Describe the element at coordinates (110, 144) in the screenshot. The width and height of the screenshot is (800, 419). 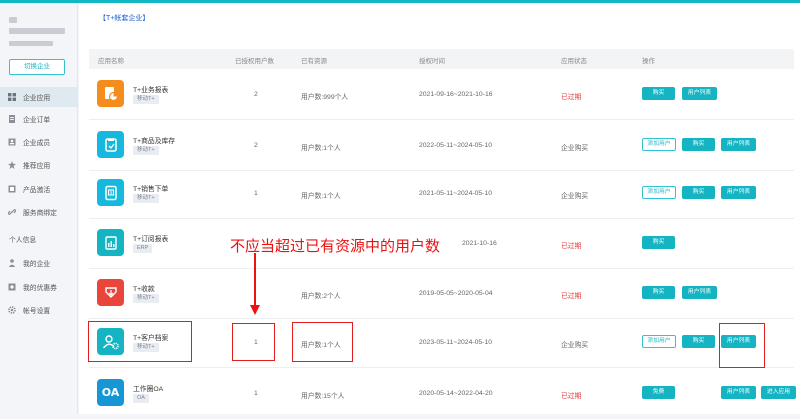
I see `inventory-icon` at that location.